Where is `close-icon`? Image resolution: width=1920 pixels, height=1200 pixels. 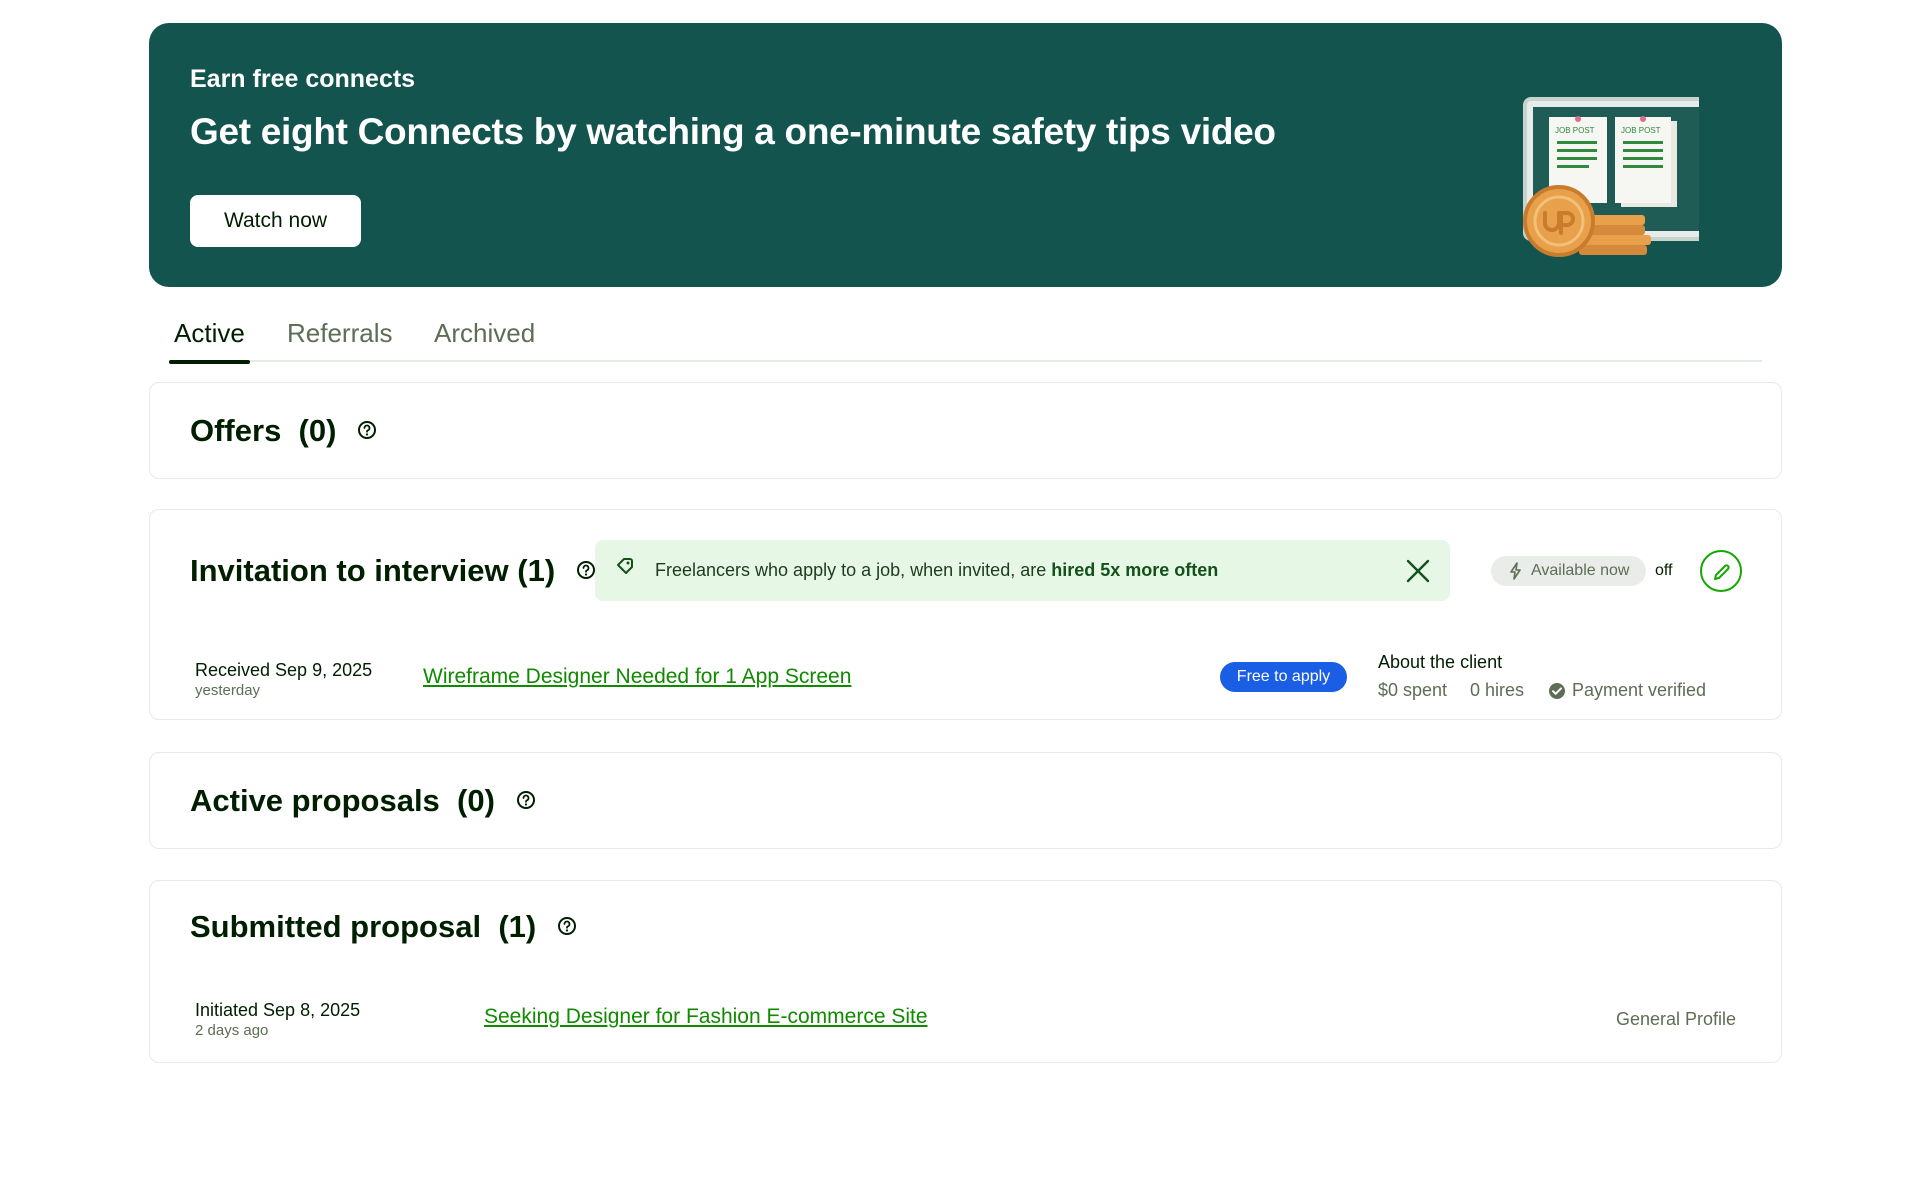 close-icon is located at coordinates (1418, 571).